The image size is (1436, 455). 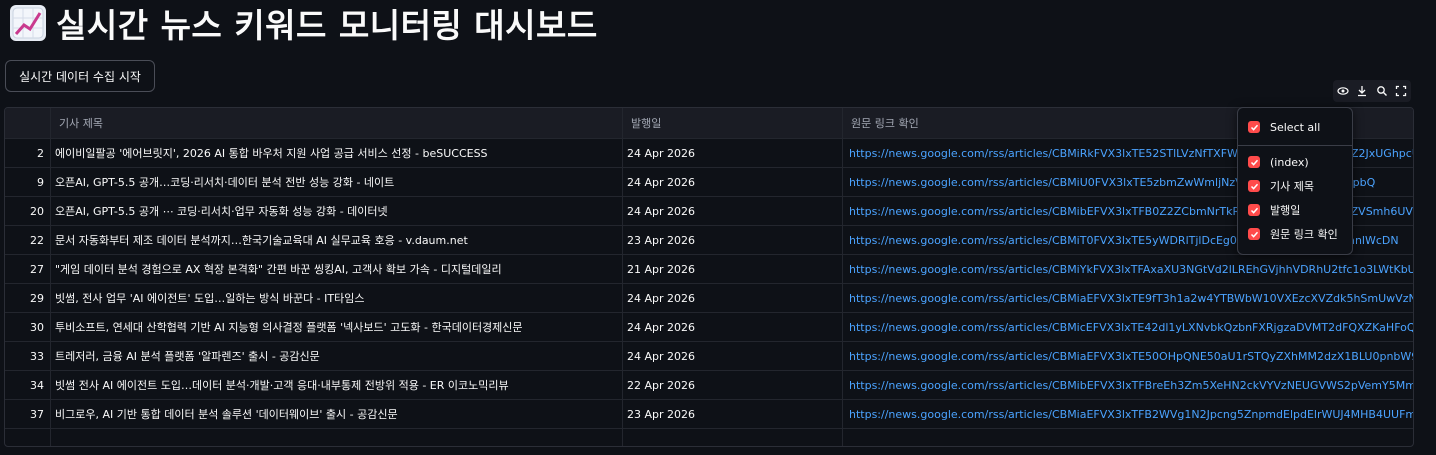 What do you see at coordinates (28, 298) in the screenshot?
I see `row-index: 29` at bounding box center [28, 298].